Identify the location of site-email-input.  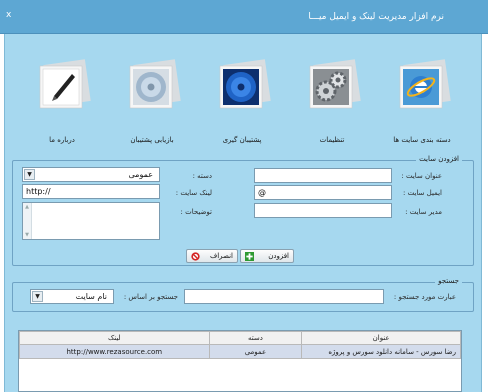
(323, 192).